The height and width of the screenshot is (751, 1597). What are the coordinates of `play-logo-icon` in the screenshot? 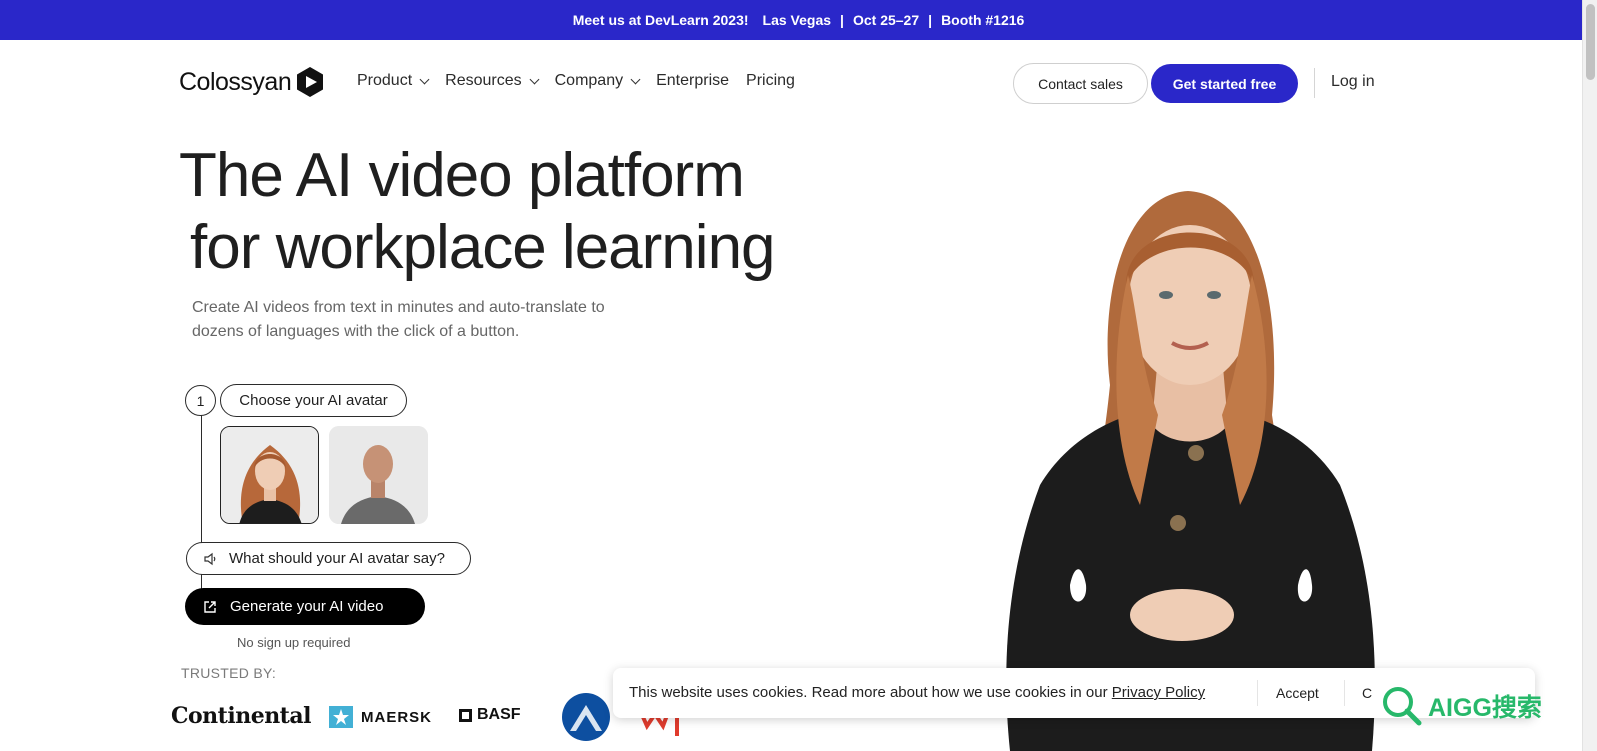 It's located at (310, 82).